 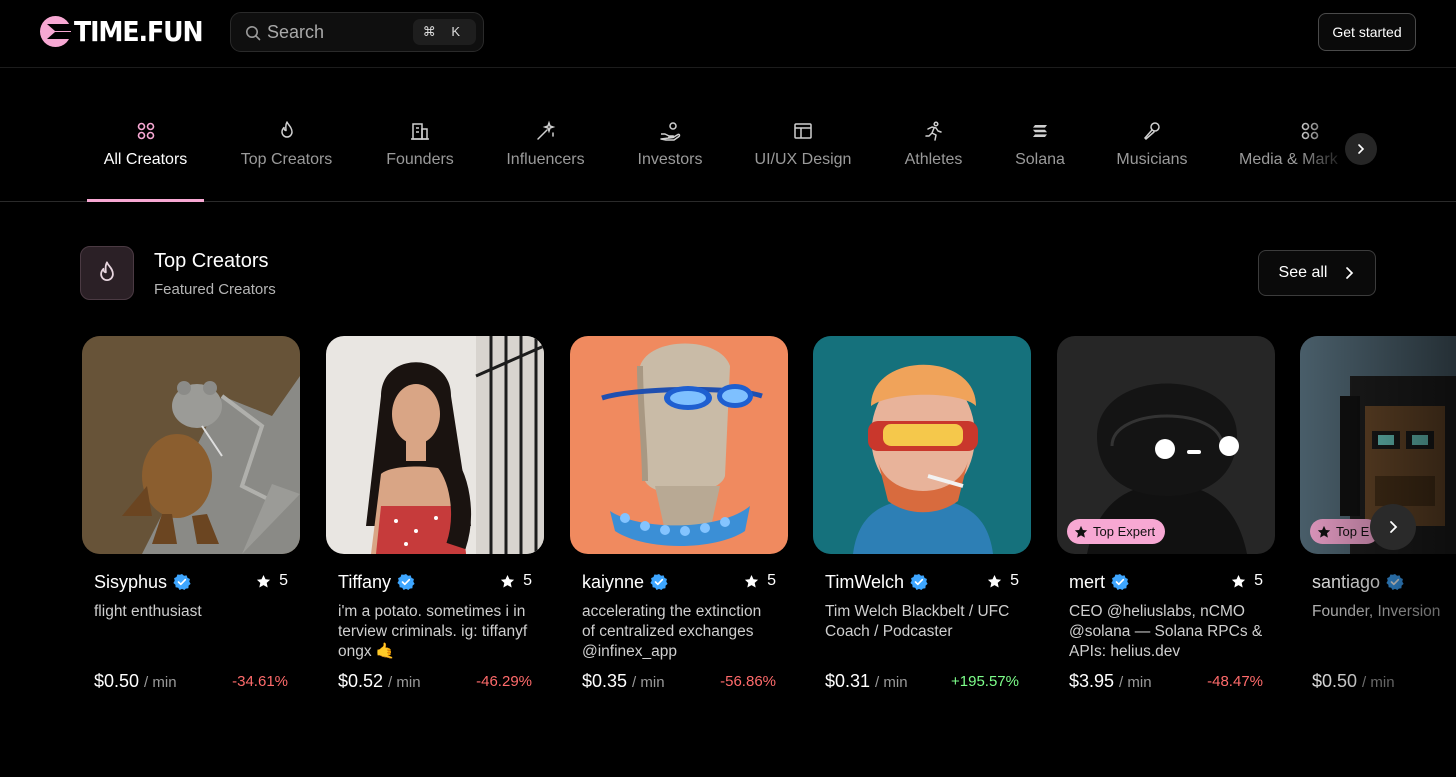 I want to click on section-icon, so click(x=107, y=273).